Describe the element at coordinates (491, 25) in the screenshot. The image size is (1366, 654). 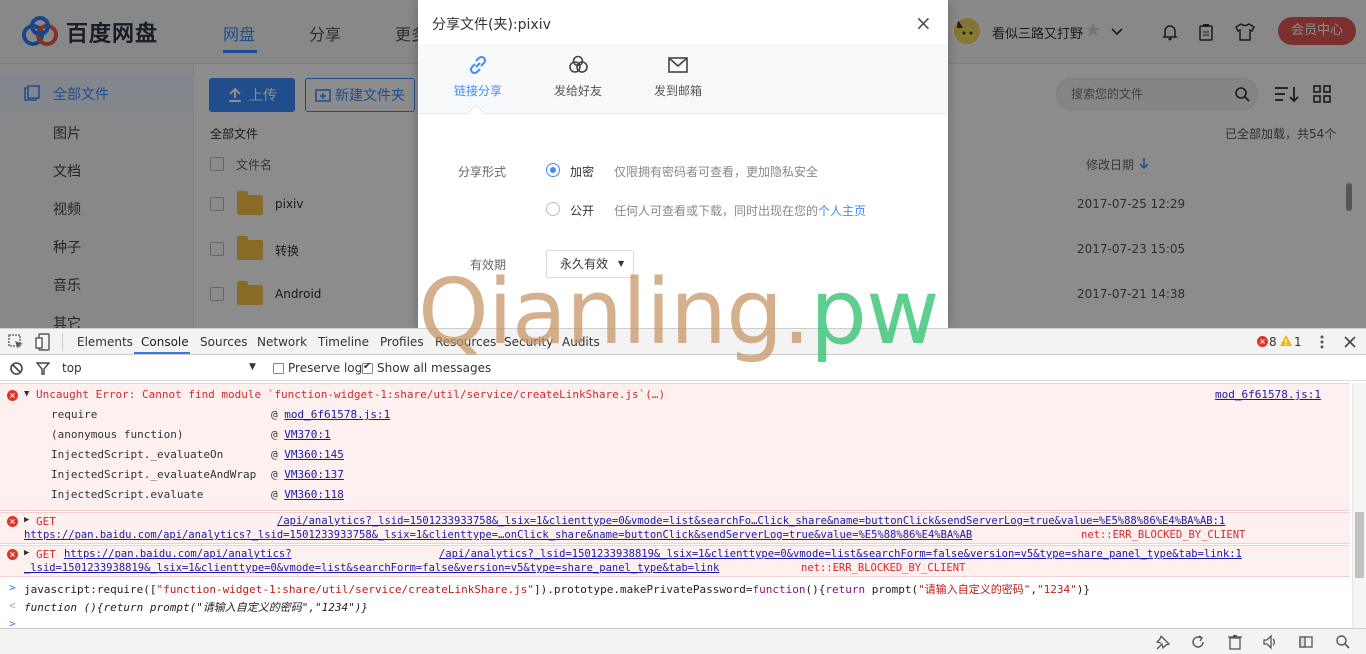
I see `dialog-title: 分享文件(夹):pixiv` at that location.